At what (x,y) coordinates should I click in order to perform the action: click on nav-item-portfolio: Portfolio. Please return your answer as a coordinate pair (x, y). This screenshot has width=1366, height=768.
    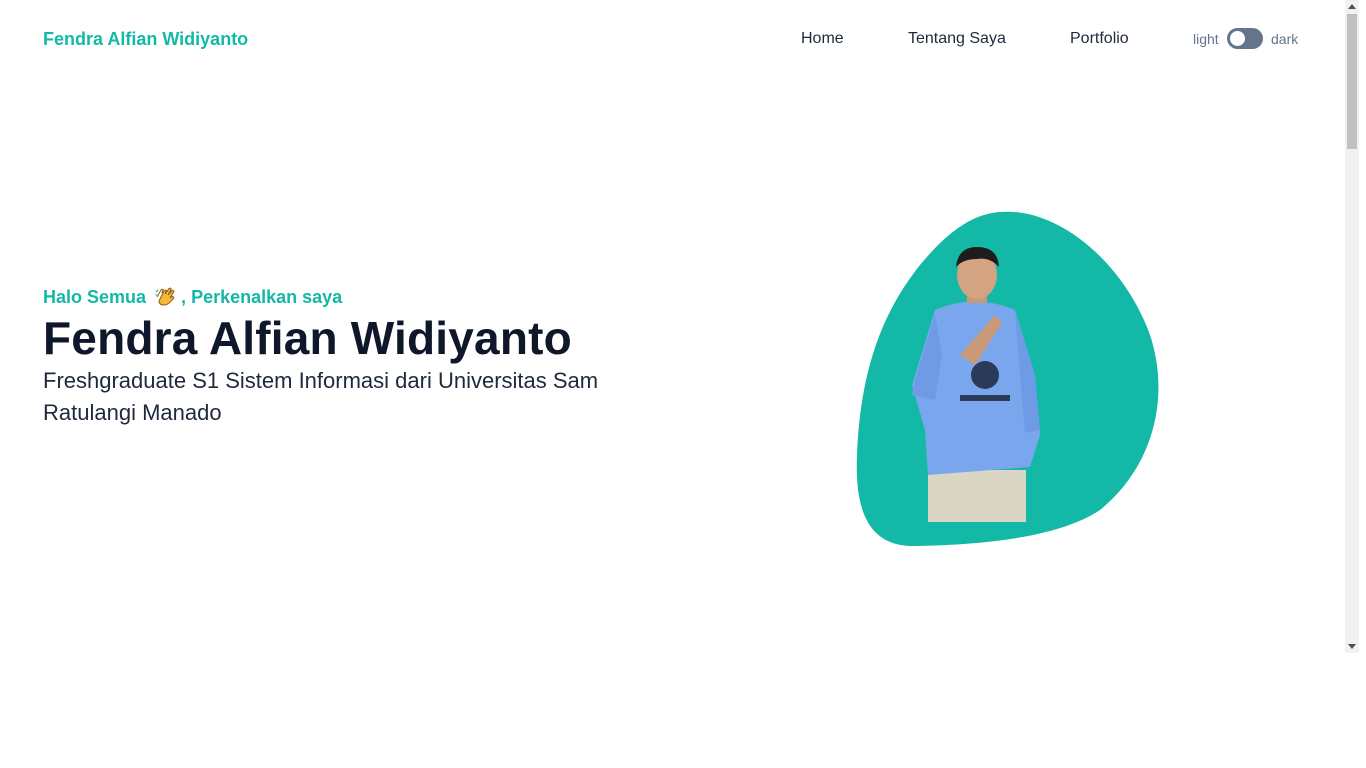
    Looking at the image, I should click on (1099, 39).